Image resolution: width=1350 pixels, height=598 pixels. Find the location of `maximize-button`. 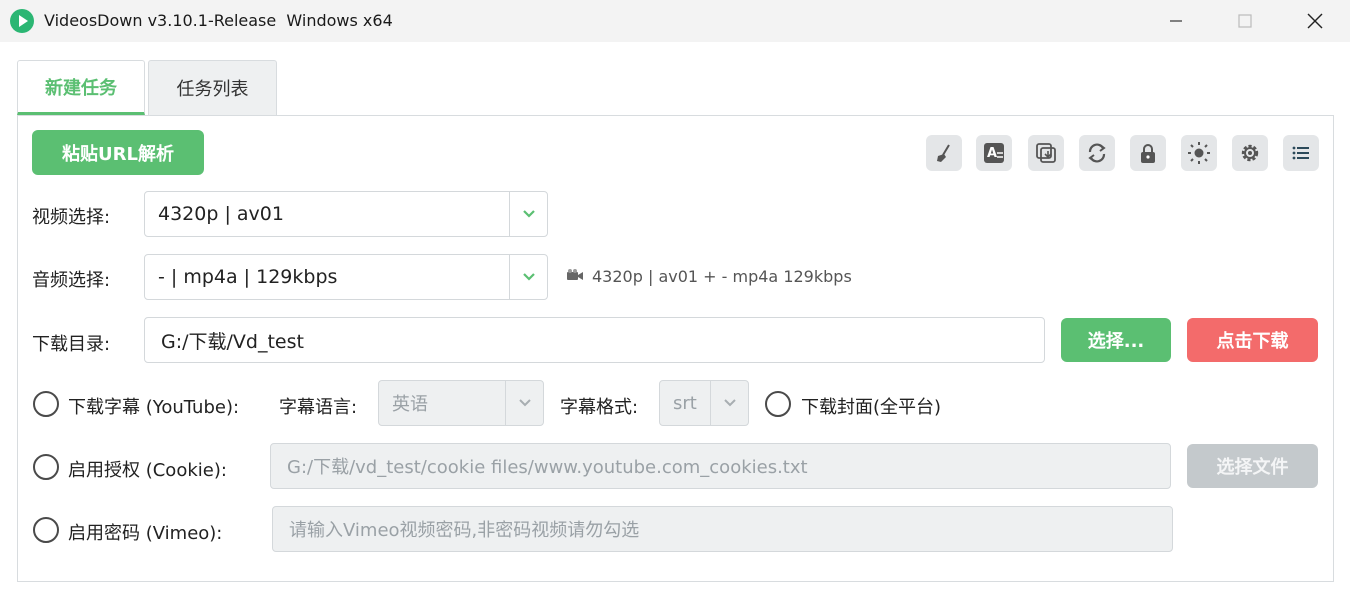

maximize-button is located at coordinates (1245, 21).